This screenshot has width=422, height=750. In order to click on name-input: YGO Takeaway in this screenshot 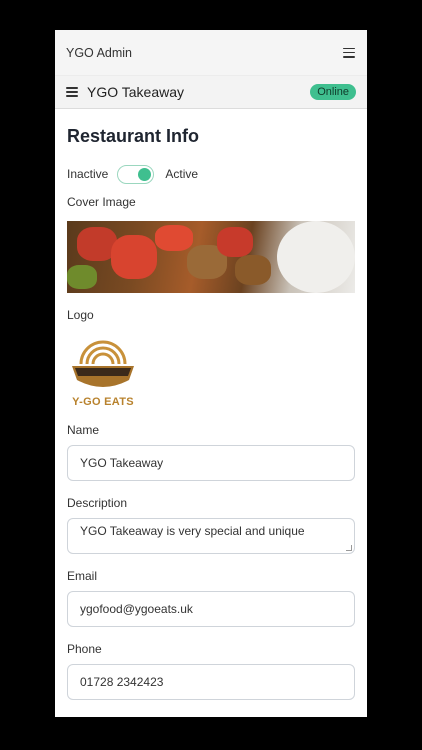, I will do `click(211, 463)`.